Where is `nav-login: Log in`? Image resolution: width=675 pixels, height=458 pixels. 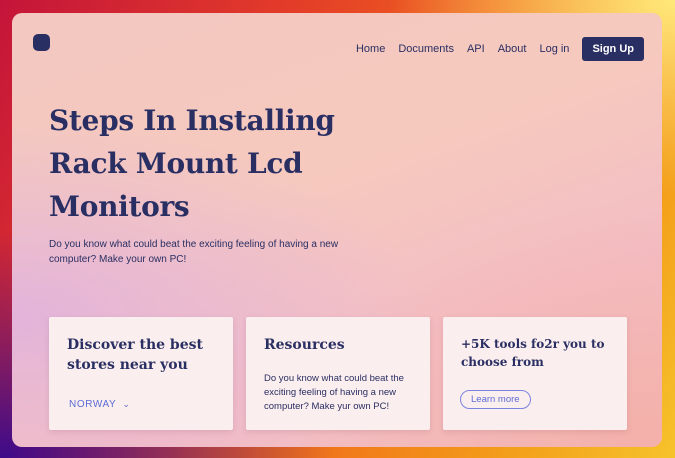 nav-login: Log in is located at coordinates (554, 49).